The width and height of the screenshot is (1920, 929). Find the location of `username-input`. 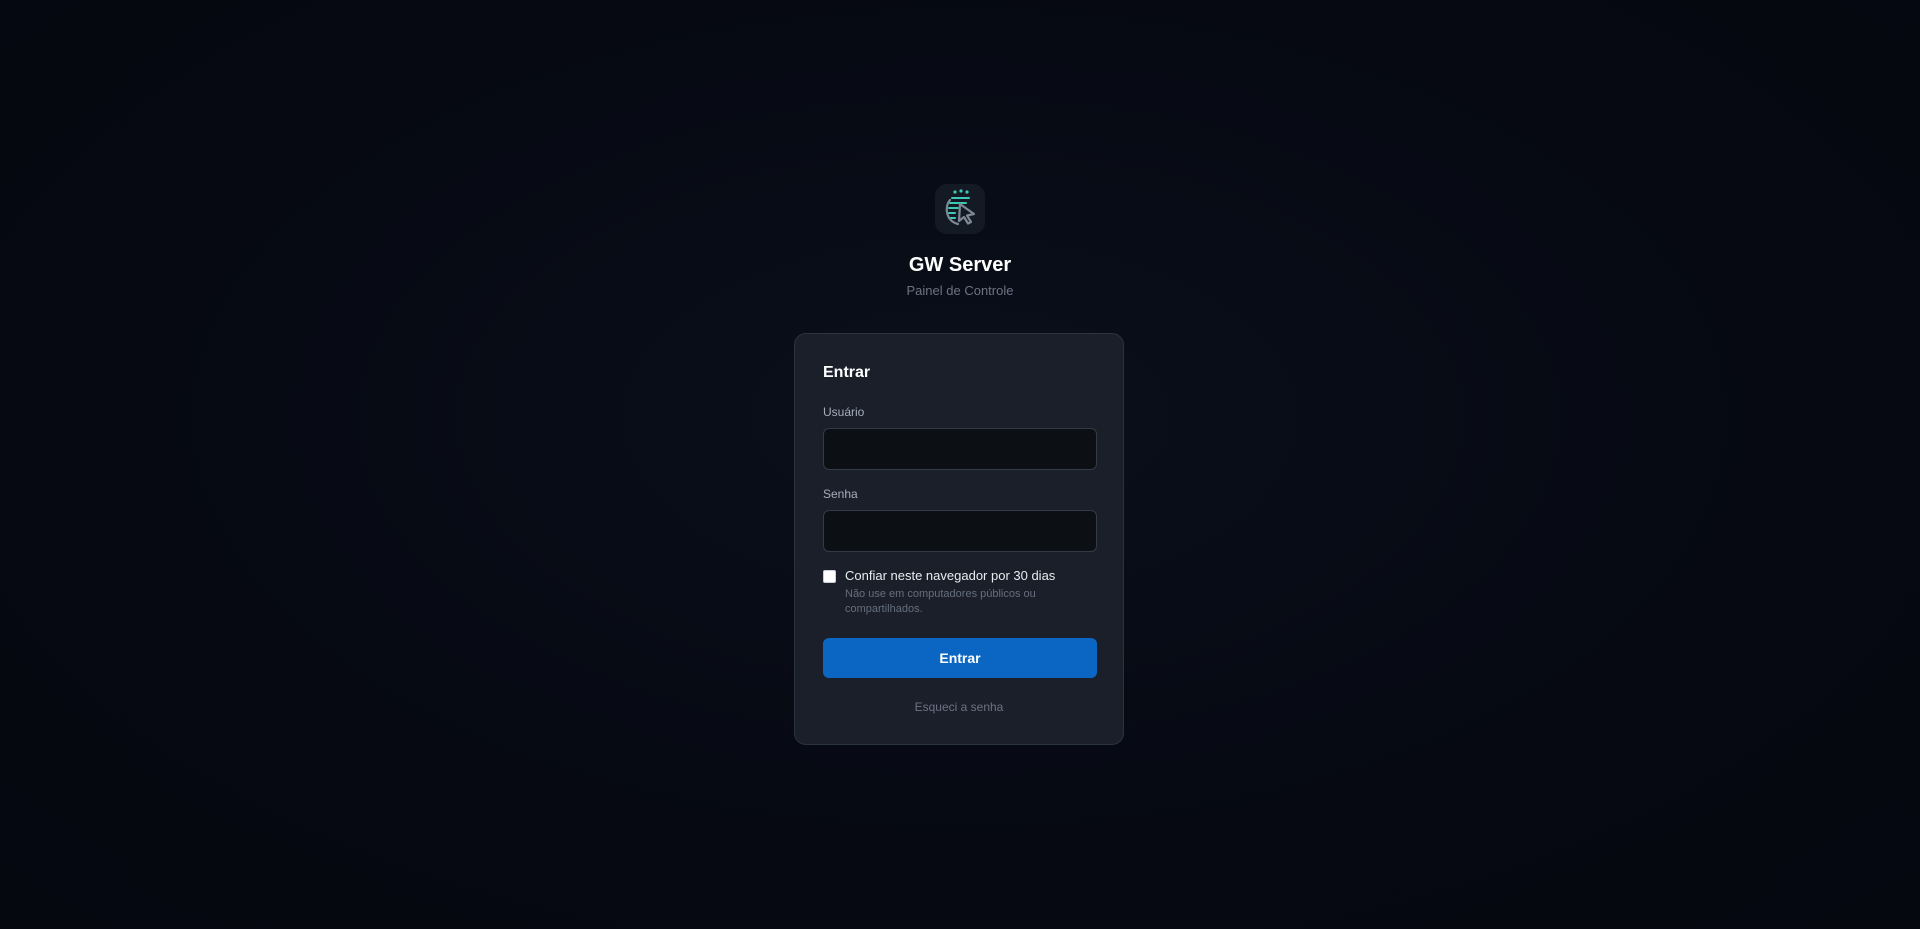

username-input is located at coordinates (960, 449).